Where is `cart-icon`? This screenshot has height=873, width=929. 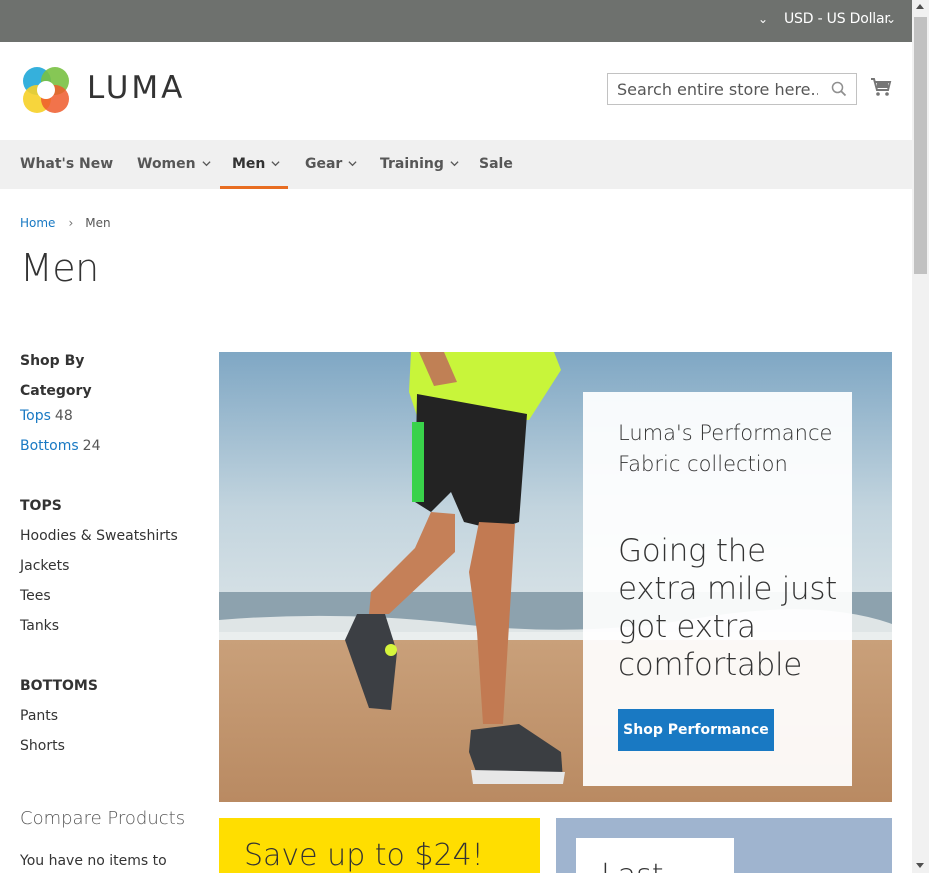 cart-icon is located at coordinates (881, 87).